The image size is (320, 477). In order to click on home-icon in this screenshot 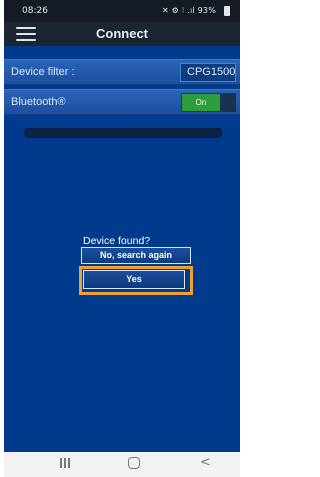, I will do `click(134, 463)`.